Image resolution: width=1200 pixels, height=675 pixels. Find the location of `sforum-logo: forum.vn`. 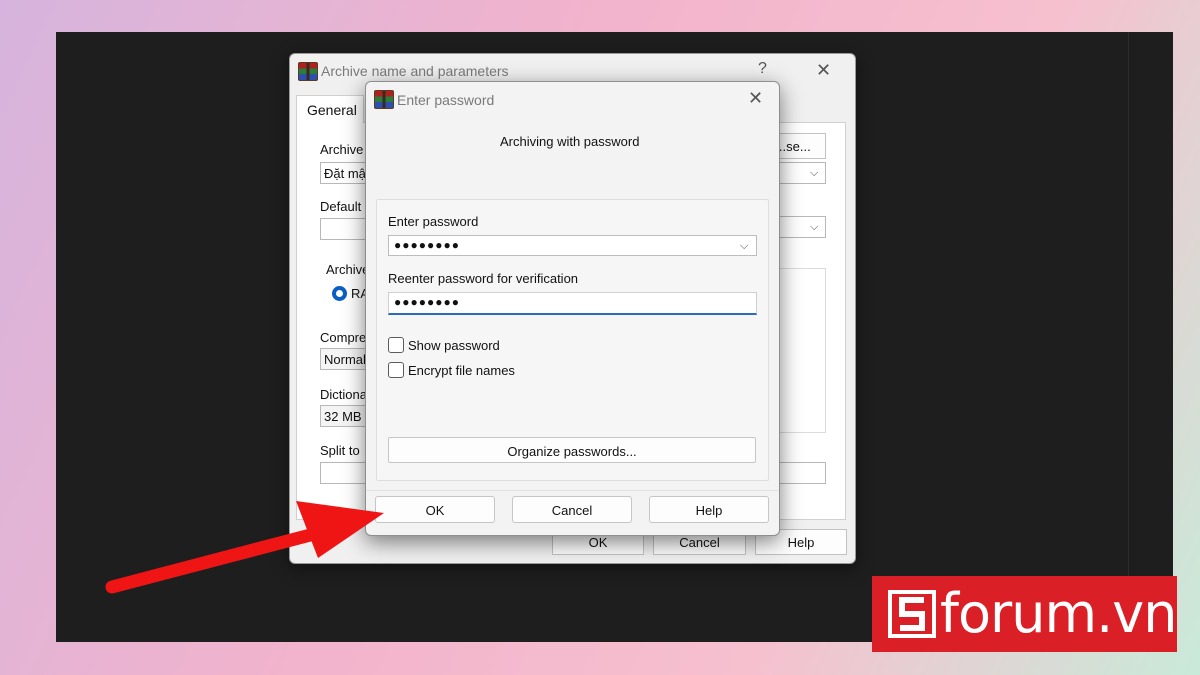

sforum-logo: forum.vn is located at coordinates (1024, 614).